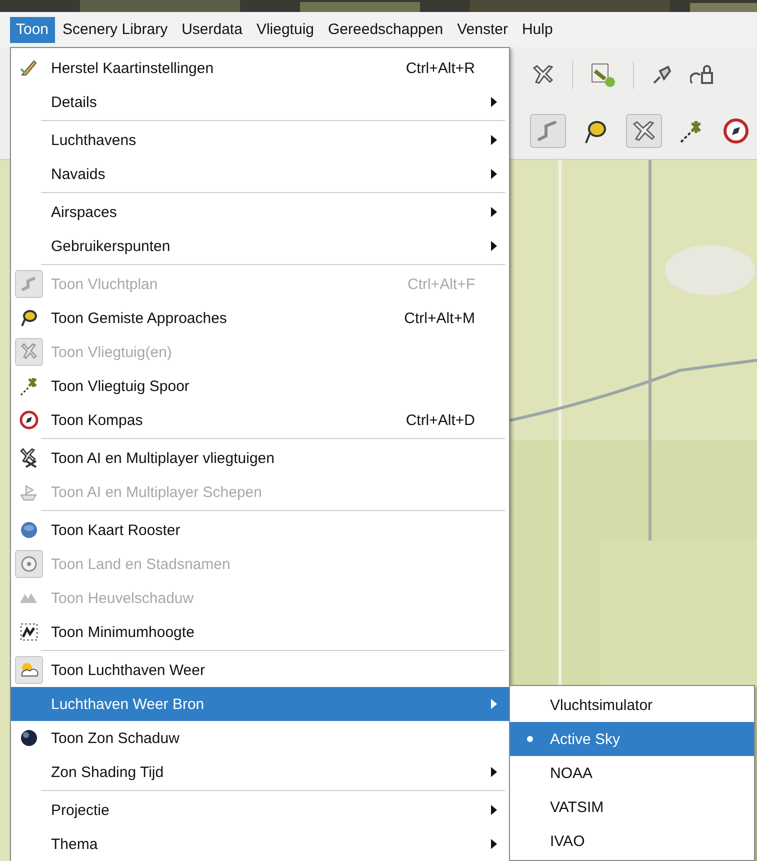  What do you see at coordinates (260, 102) in the screenshot?
I see `menu-item: Details` at bounding box center [260, 102].